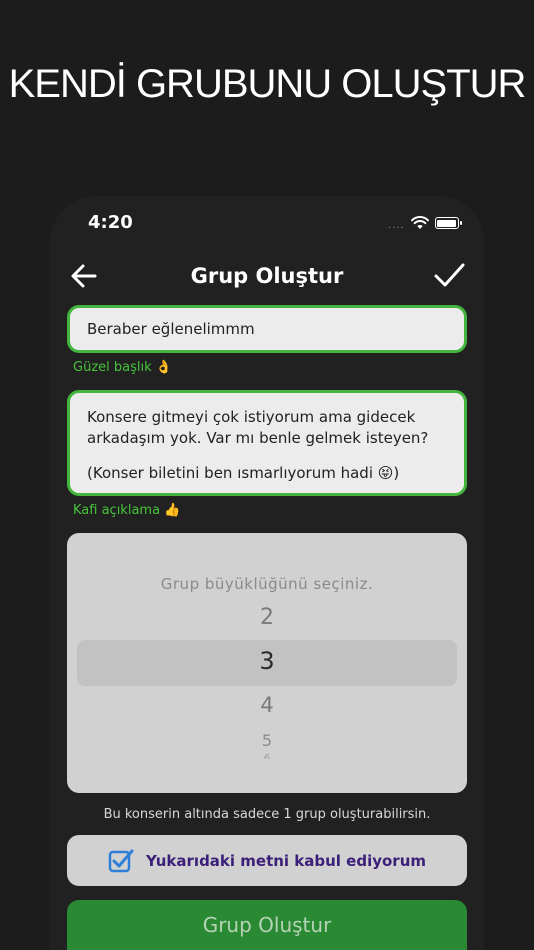 The height and width of the screenshot is (950, 534). What do you see at coordinates (267, 740) in the screenshot?
I see `picker-option: 5` at bounding box center [267, 740].